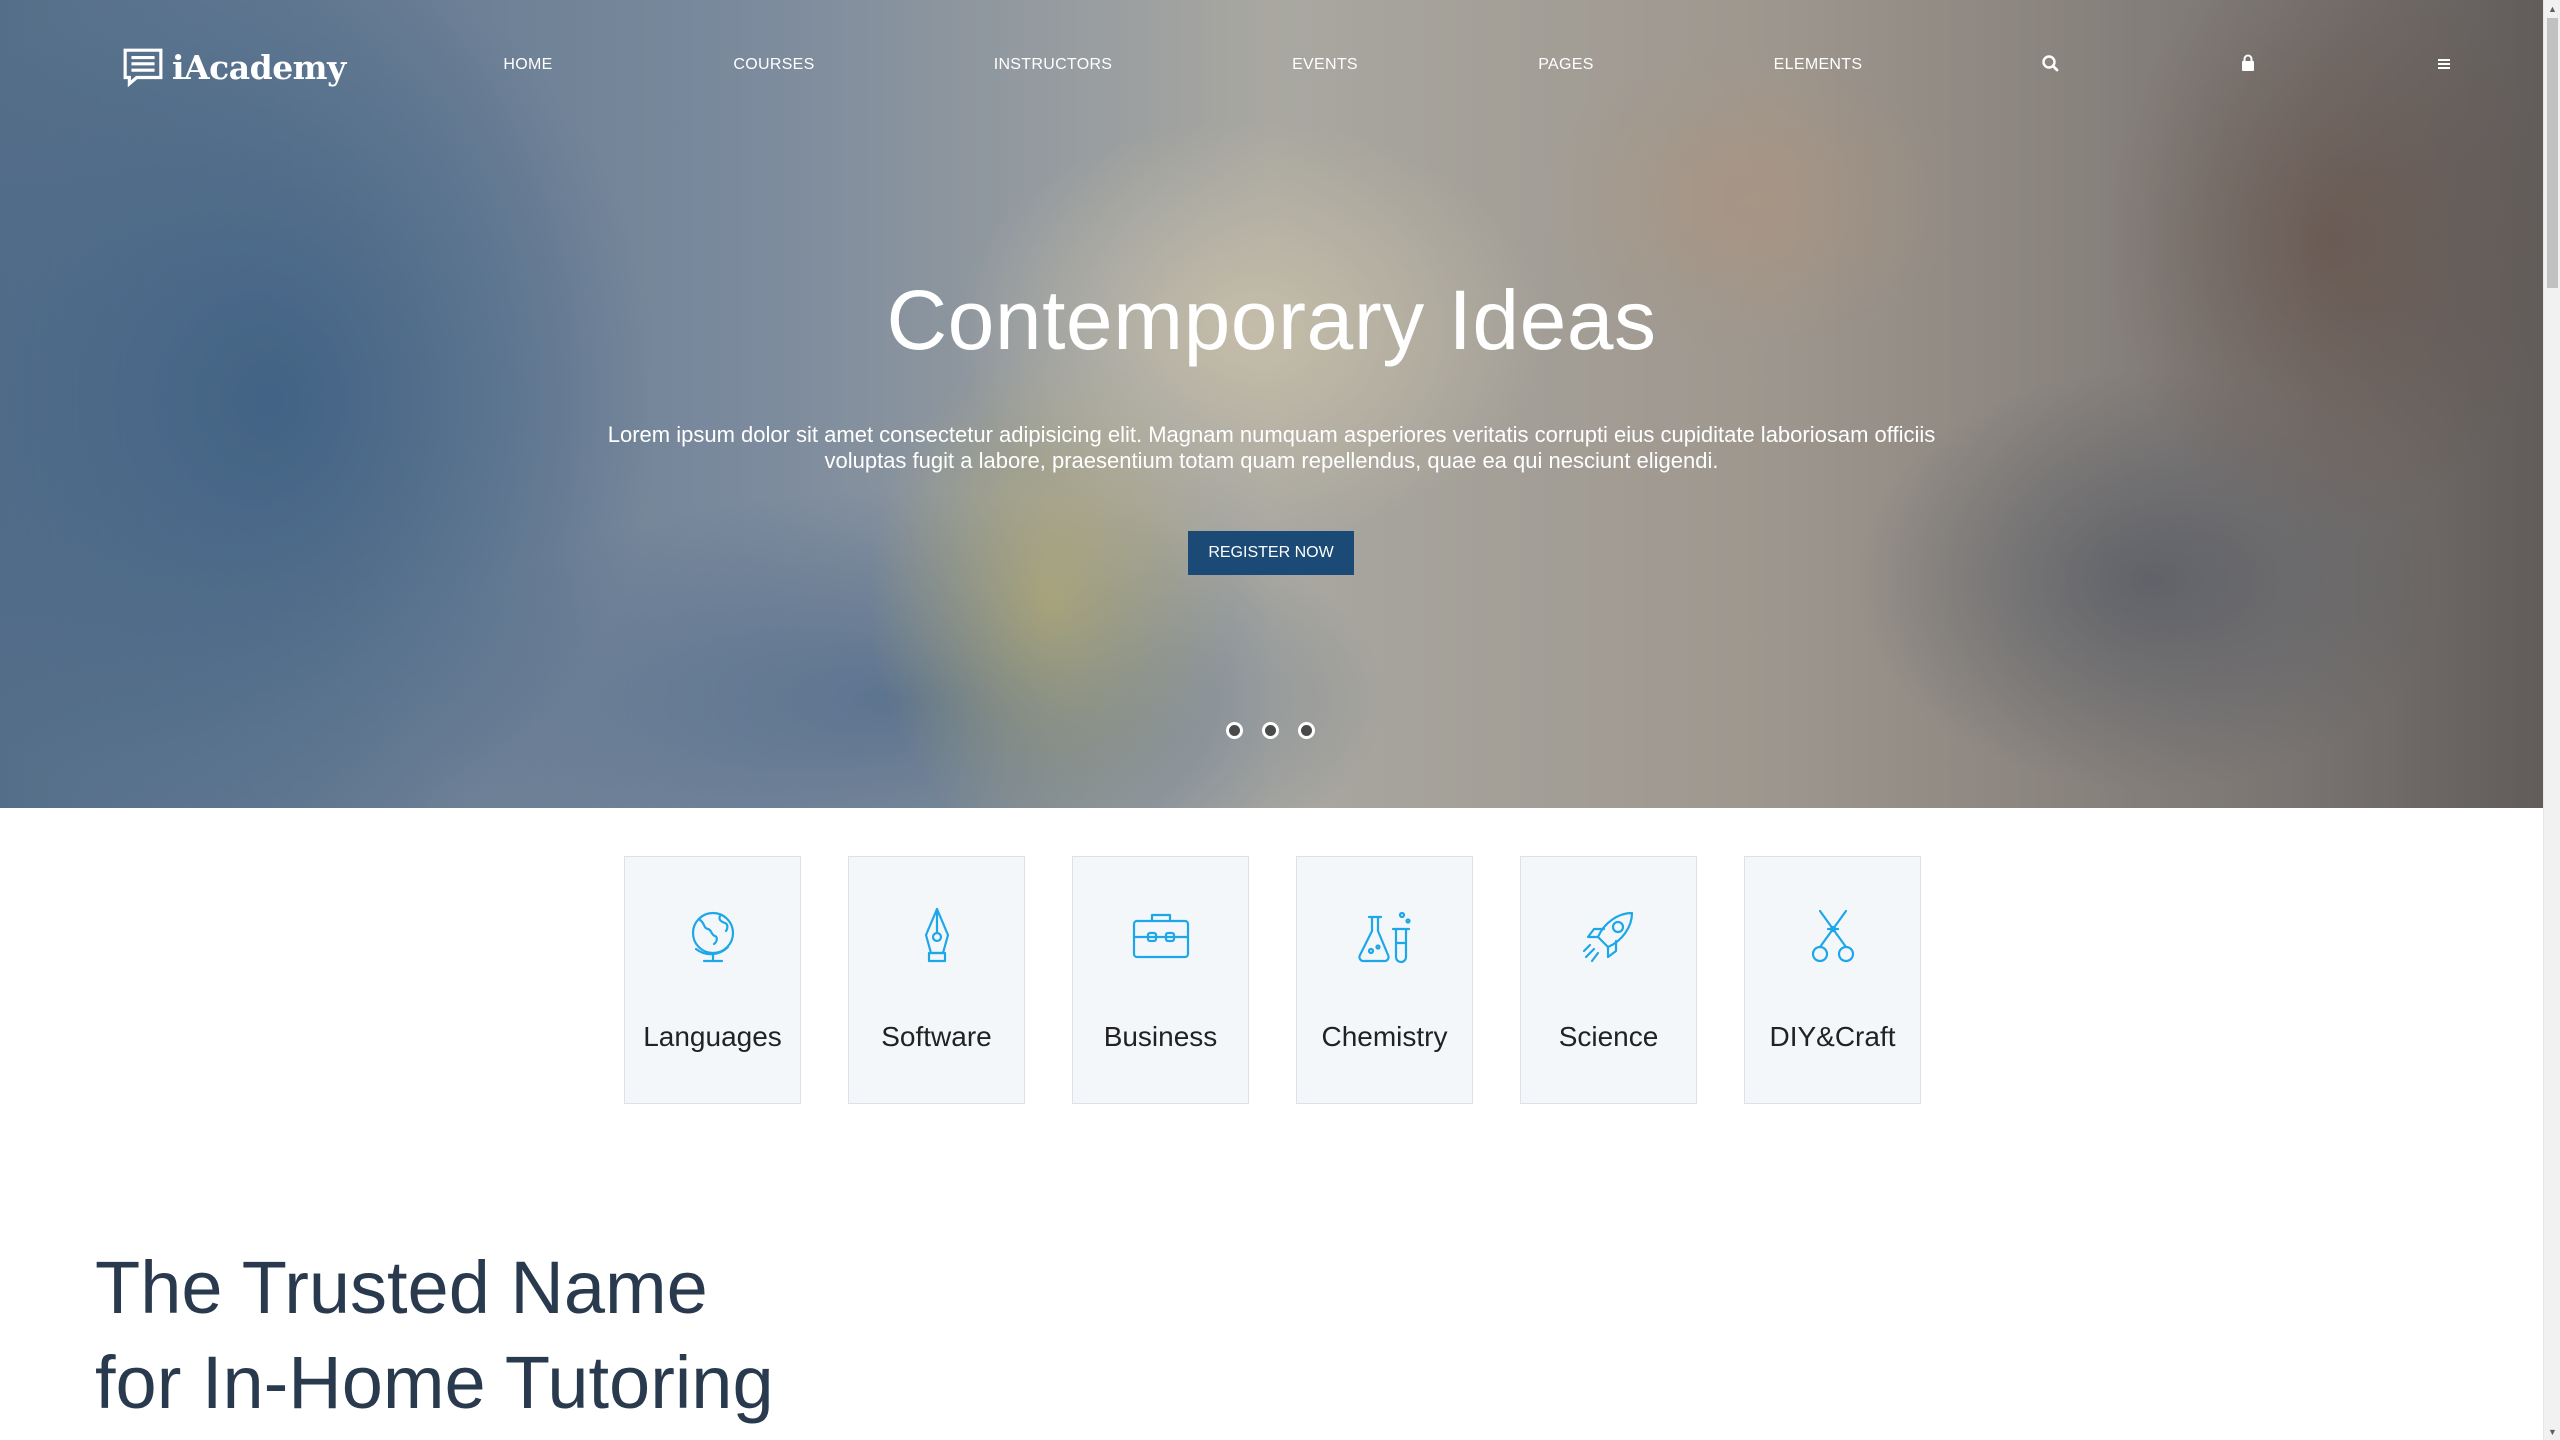  I want to click on pen-nib-icon, so click(936, 935).